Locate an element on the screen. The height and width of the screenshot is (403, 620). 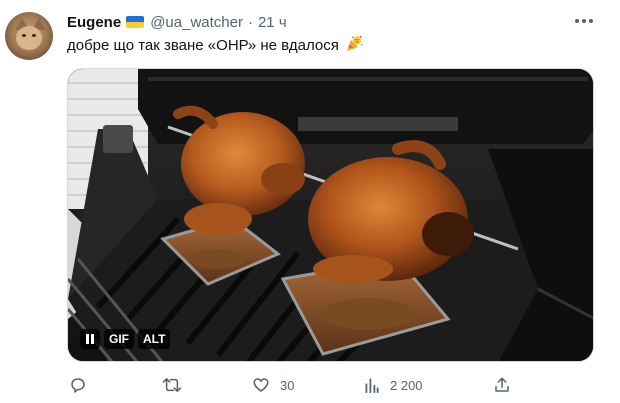
pause-icon-bar is located at coordinates (92, 339).